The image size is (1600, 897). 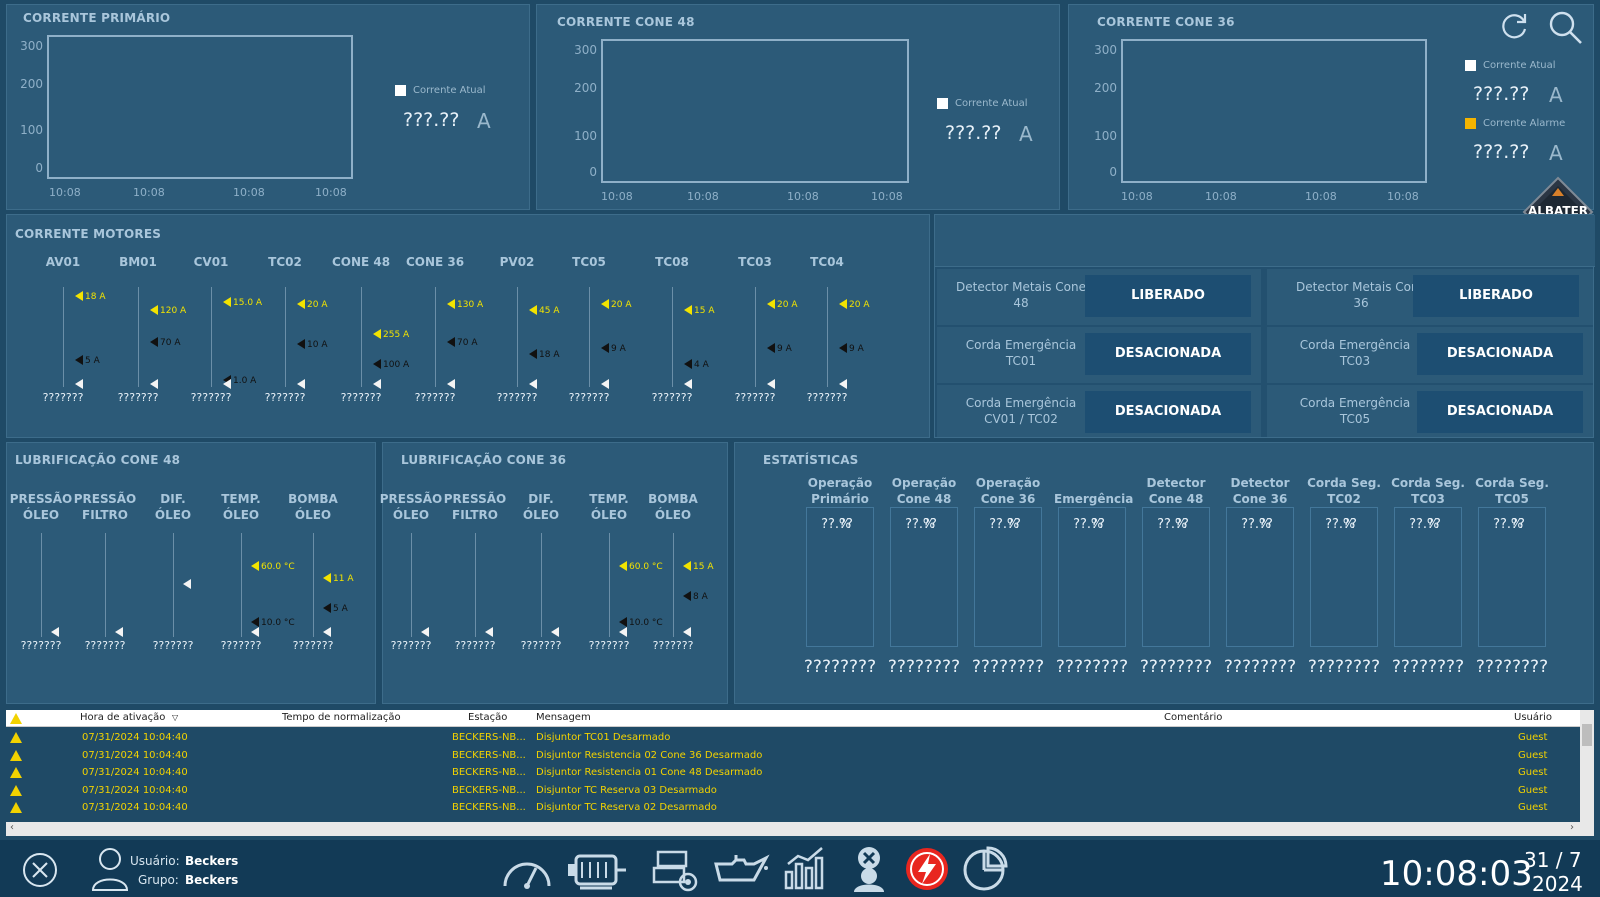 I want to click on horizontal-scrollbar: ‹ ›, so click(x=800, y=829).